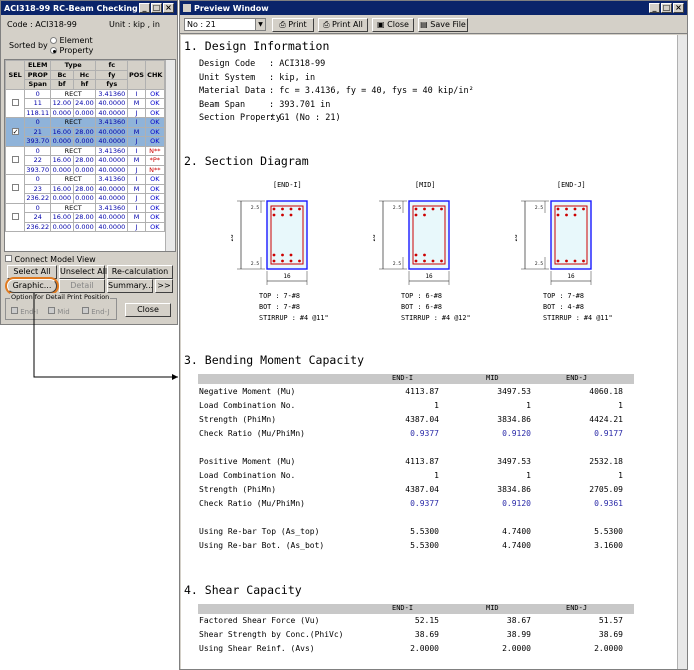 Image resolution: width=694 pixels, height=670 pixels. Describe the element at coordinates (443, 25) in the screenshot. I see `save-file-button: ▤ Save File` at that location.